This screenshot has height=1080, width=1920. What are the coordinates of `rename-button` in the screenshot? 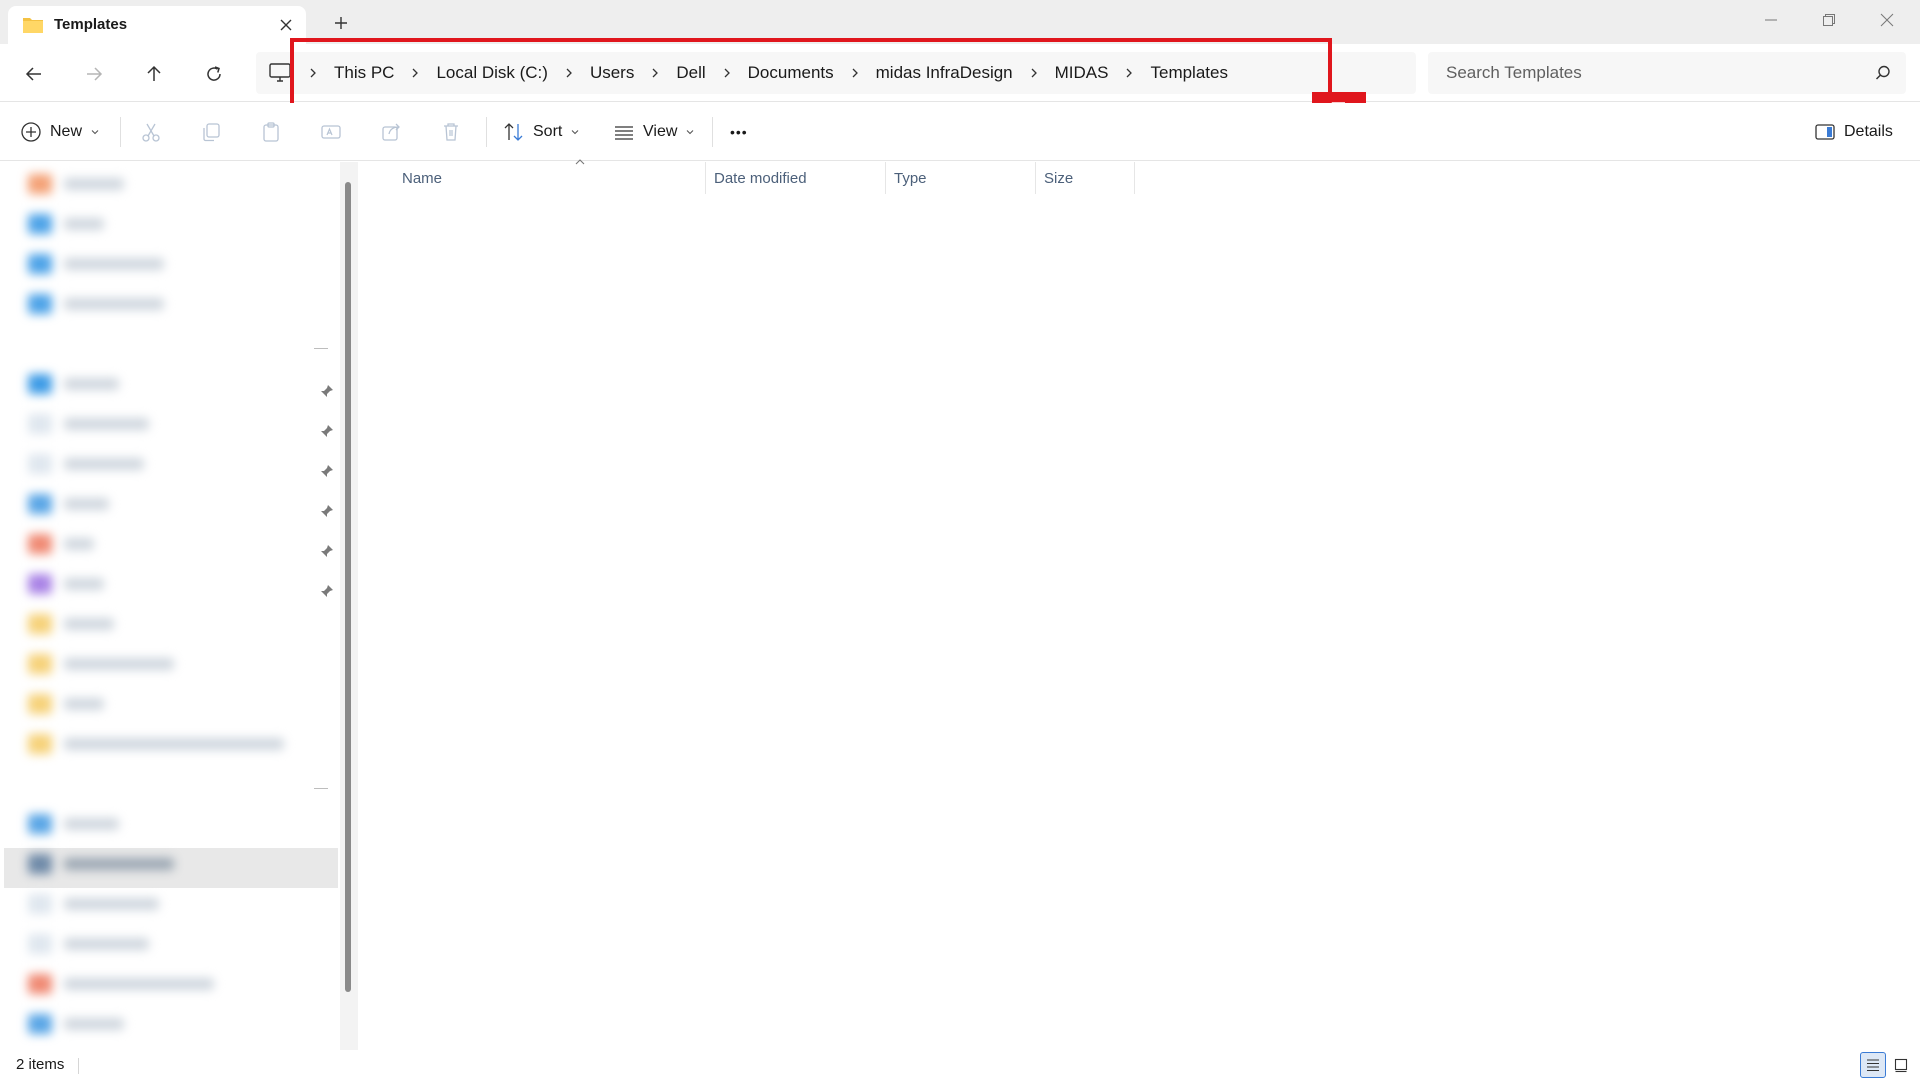 It's located at (331, 132).